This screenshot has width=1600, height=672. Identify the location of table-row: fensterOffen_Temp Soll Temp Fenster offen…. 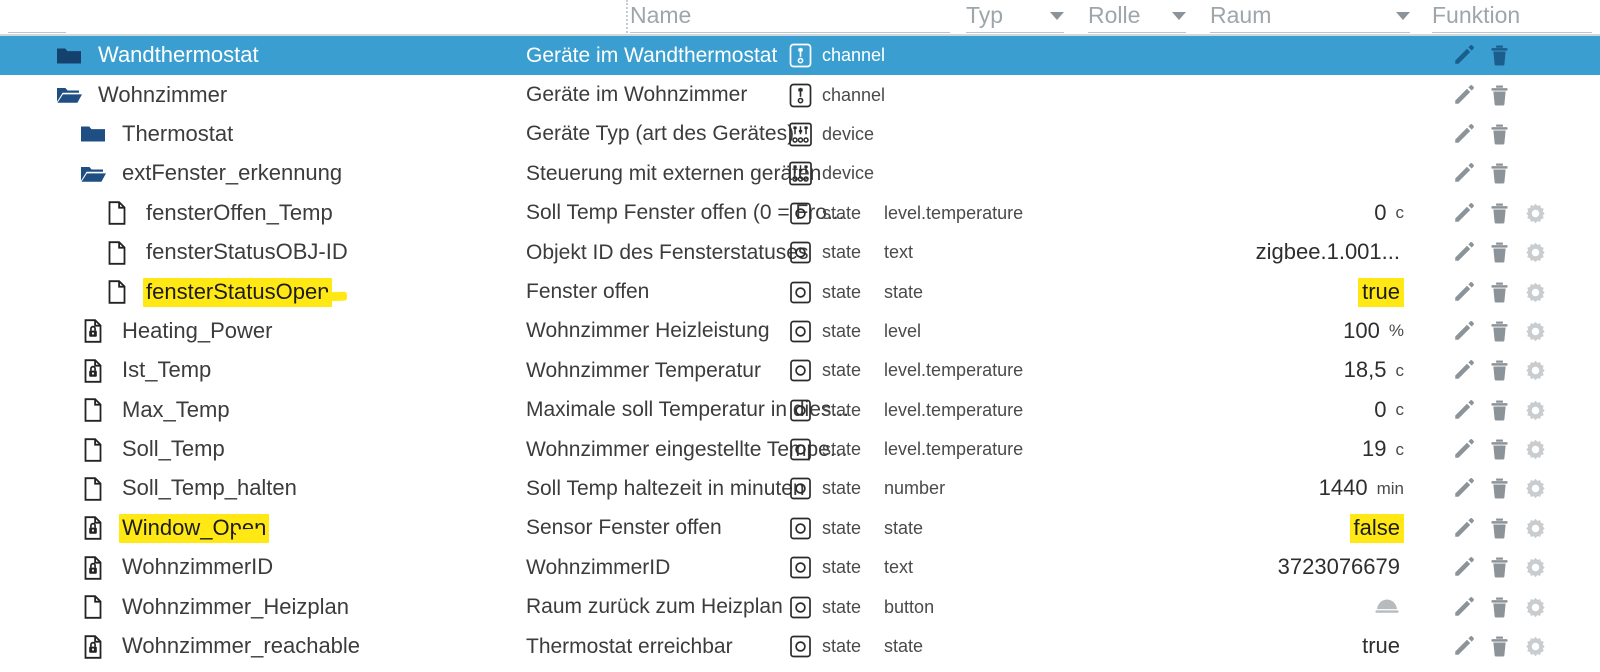
(800, 213).